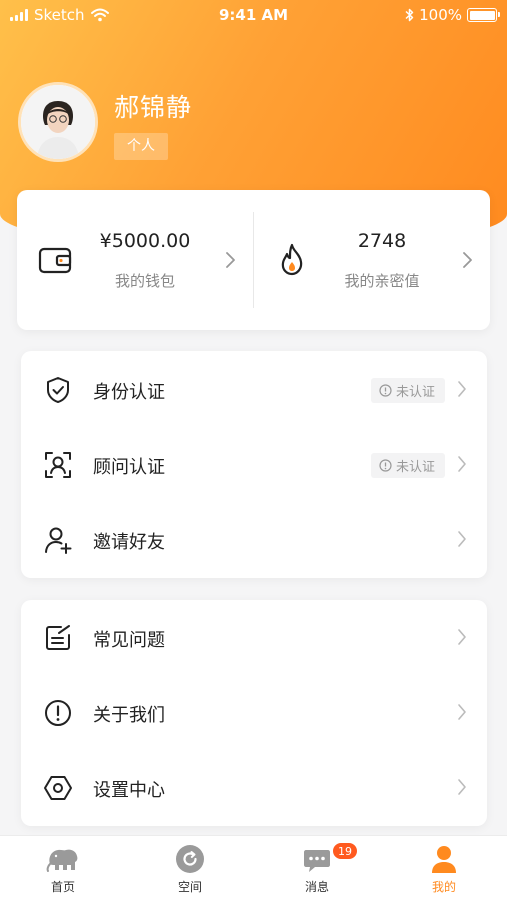  Describe the element at coordinates (62, 887) in the screenshot. I see `tab-label: 首页` at that location.